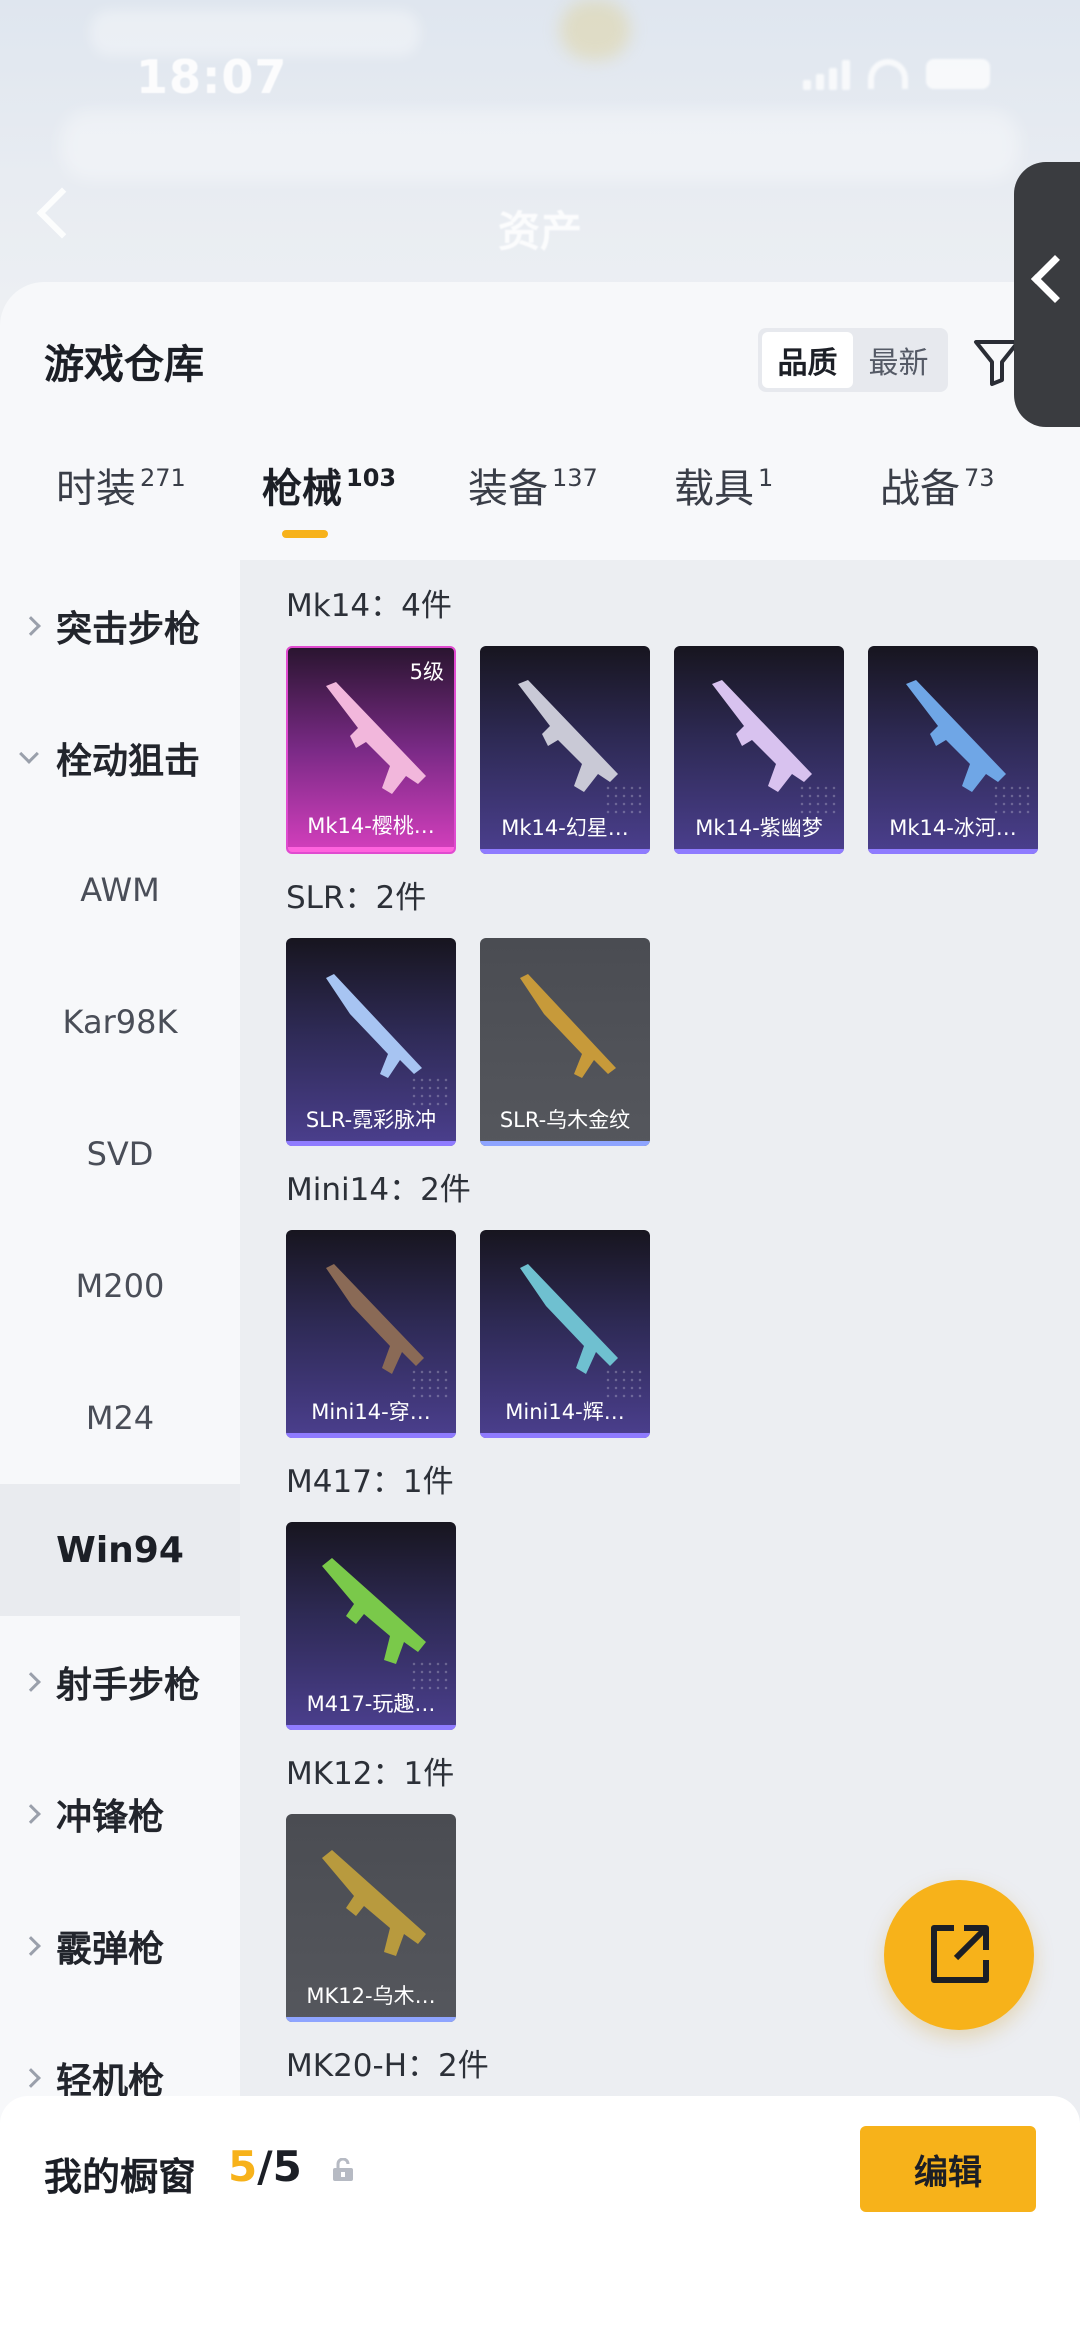  I want to click on status-icons, so click(896, 74).